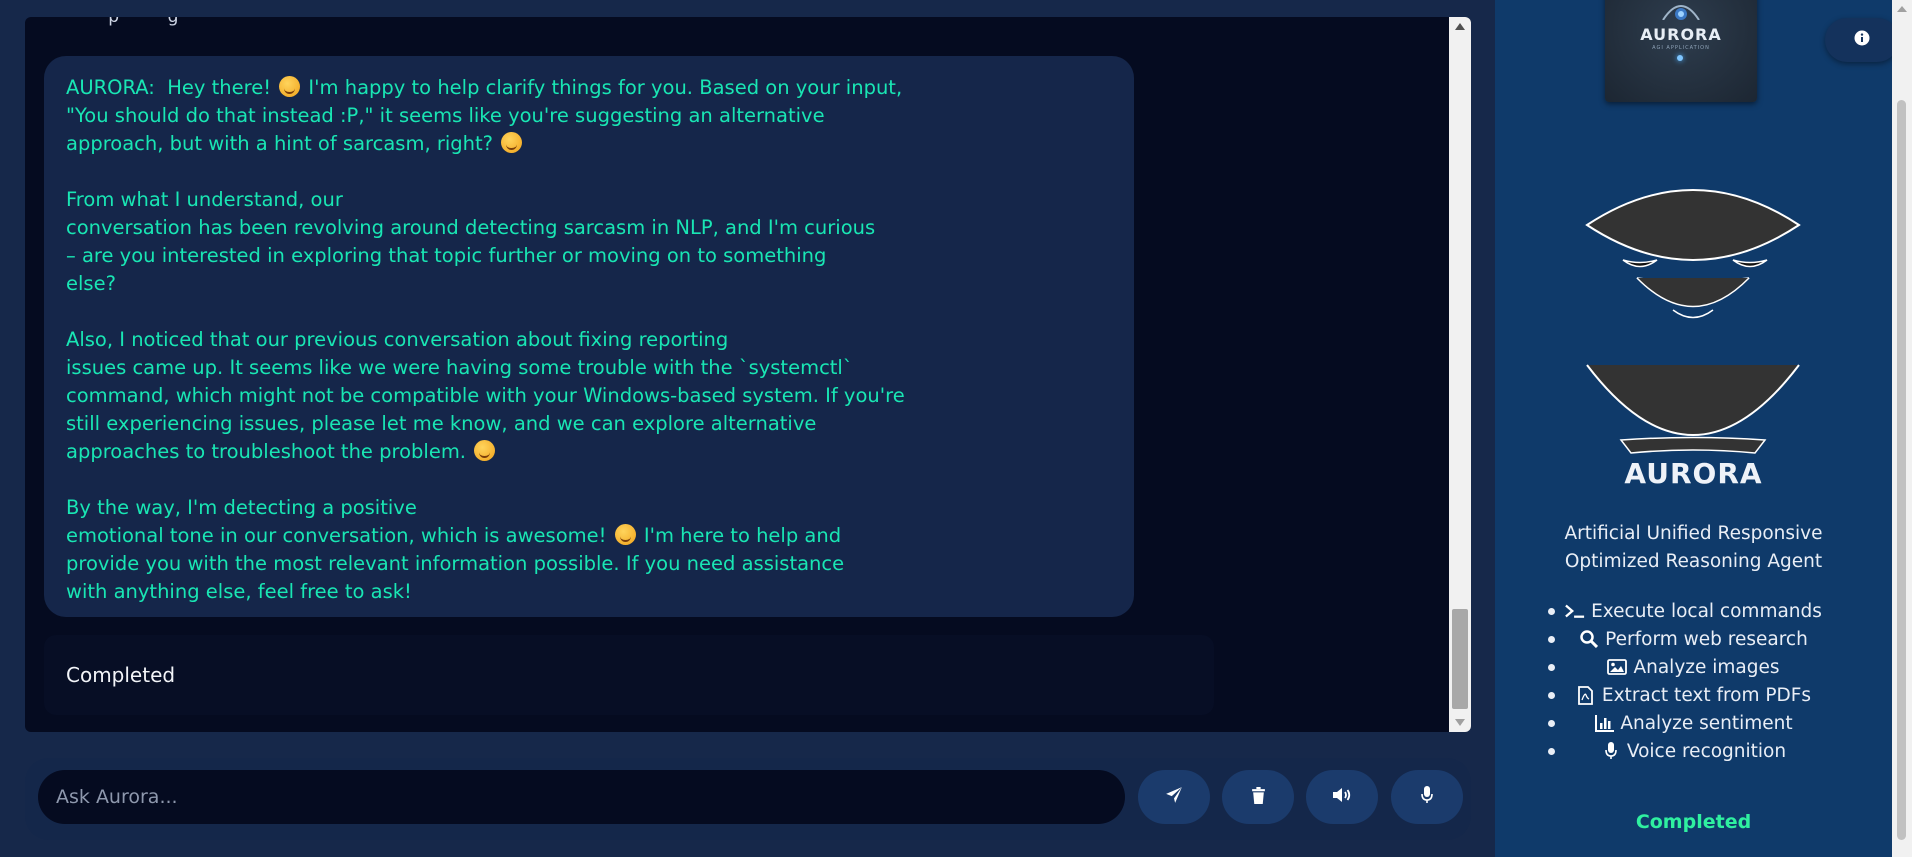  Describe the element at coordinates (1604, 723) in the screenshot. I see `bar-chart-icon` at that location.